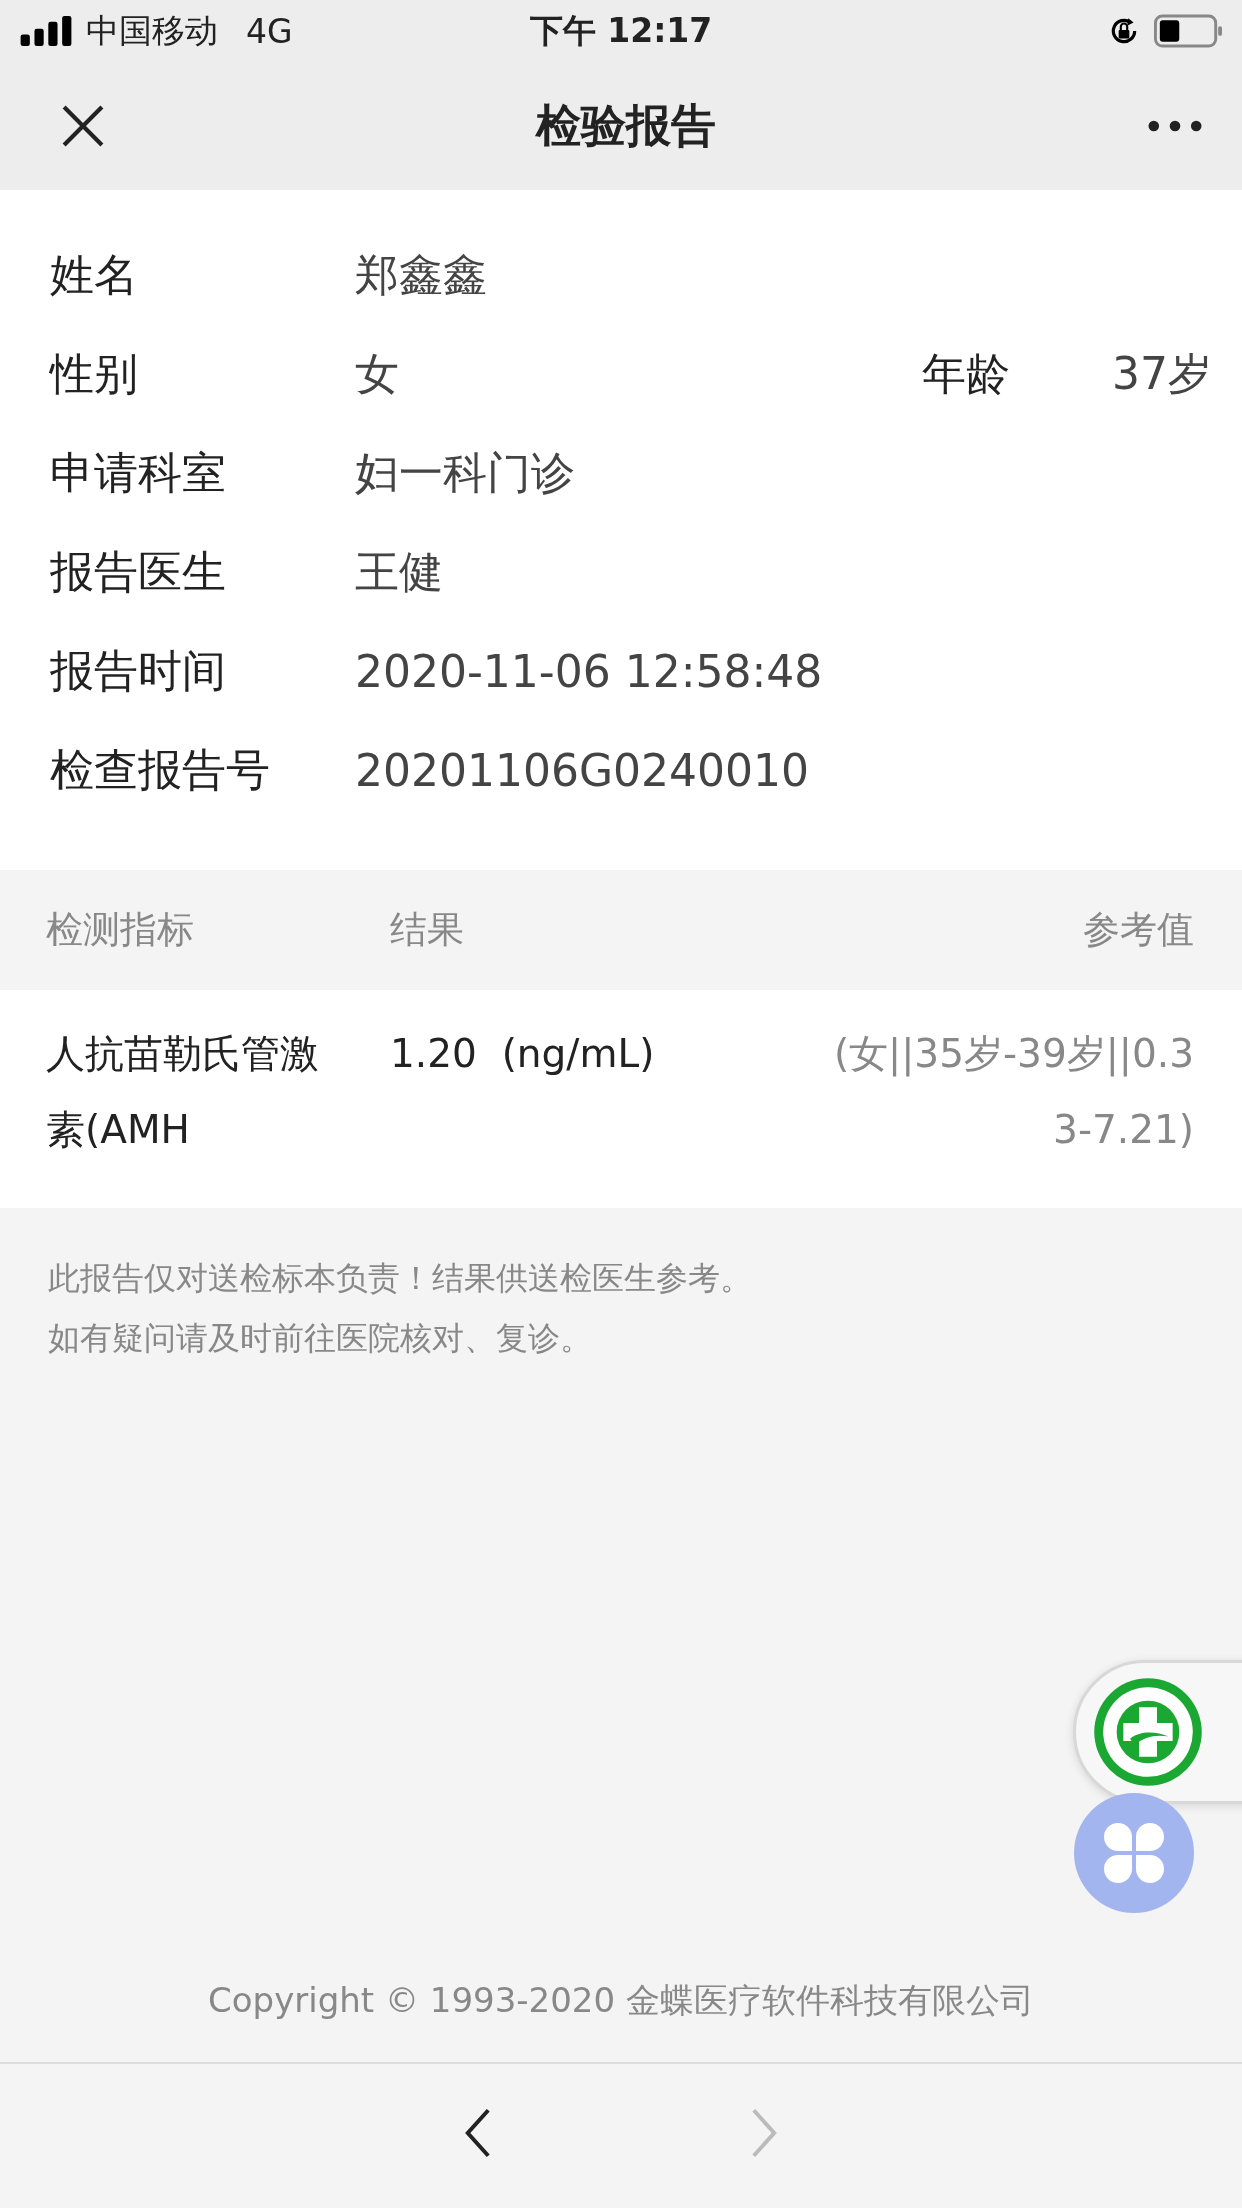  I want to click on battery-icon, so click(1188, 31).